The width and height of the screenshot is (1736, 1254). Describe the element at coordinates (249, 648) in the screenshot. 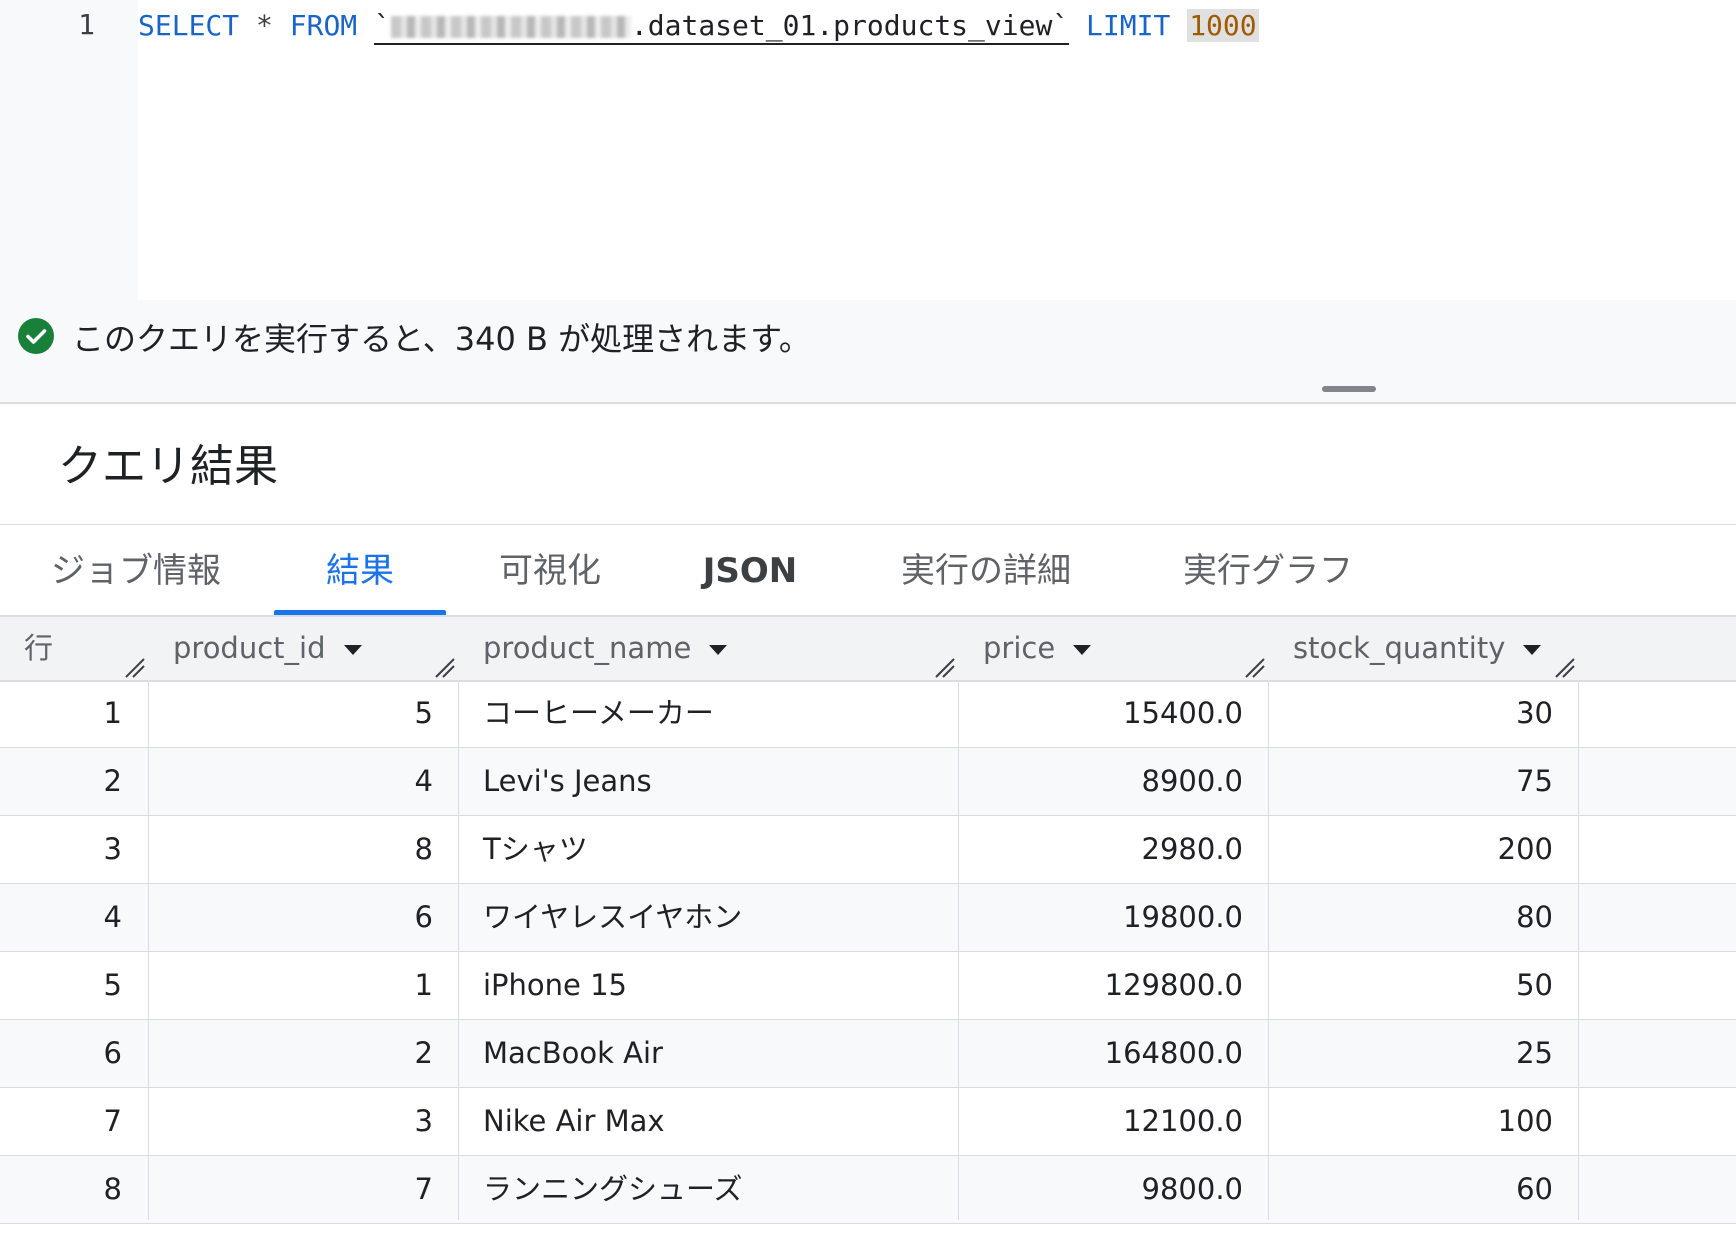

I see `column-label: product_id` at that location.